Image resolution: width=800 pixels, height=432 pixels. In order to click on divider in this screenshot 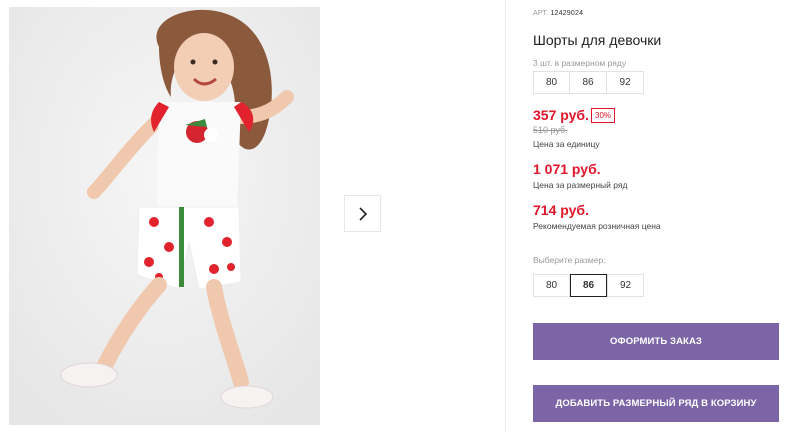, I will do `click(505, 216)`.